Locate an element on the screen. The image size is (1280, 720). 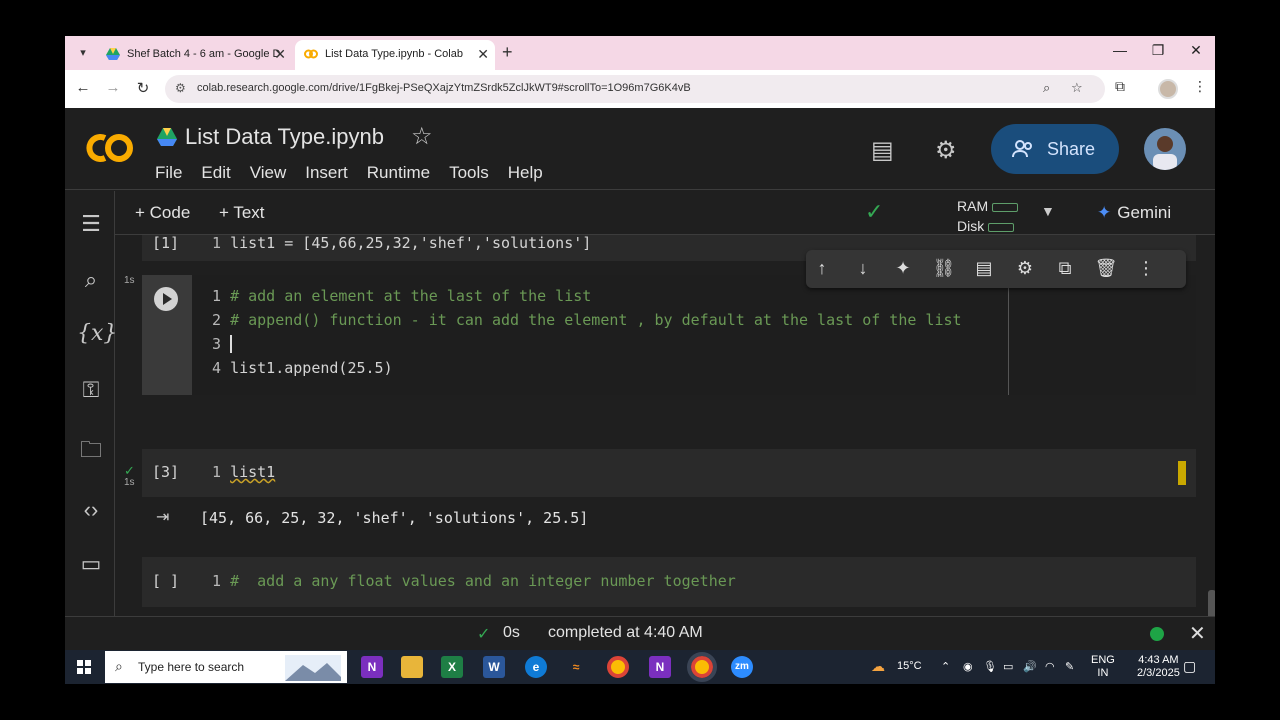
add-text-button: + Text is located at coordinates (242, 213).